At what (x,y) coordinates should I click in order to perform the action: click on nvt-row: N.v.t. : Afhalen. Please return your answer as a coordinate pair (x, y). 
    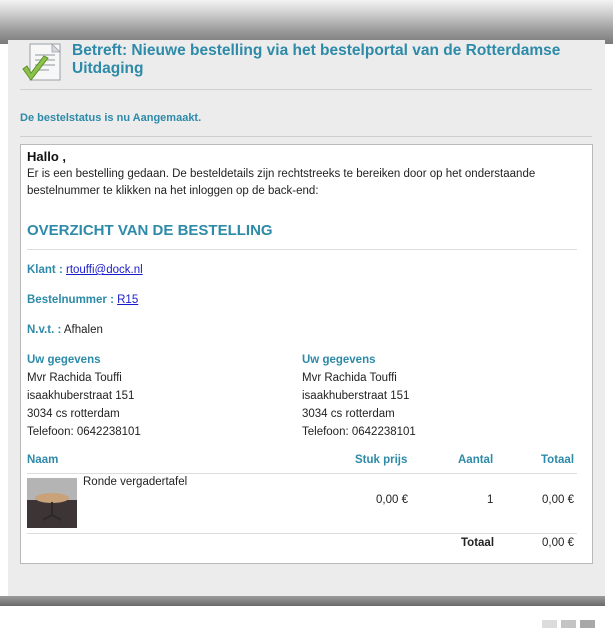
    Looking at the image, I should click on (65, 330).